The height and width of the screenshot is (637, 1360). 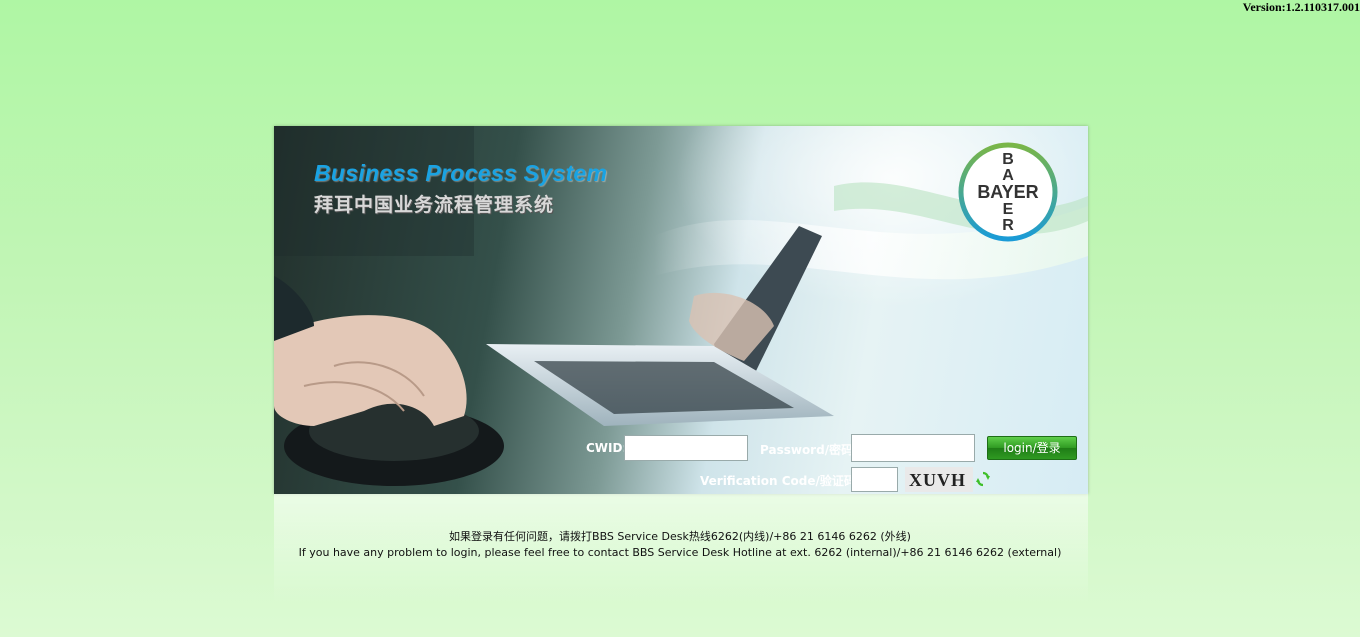 I want to click on app-title-cn: 拜耳中国业务流程管理系统, so click(x=434, y=205).